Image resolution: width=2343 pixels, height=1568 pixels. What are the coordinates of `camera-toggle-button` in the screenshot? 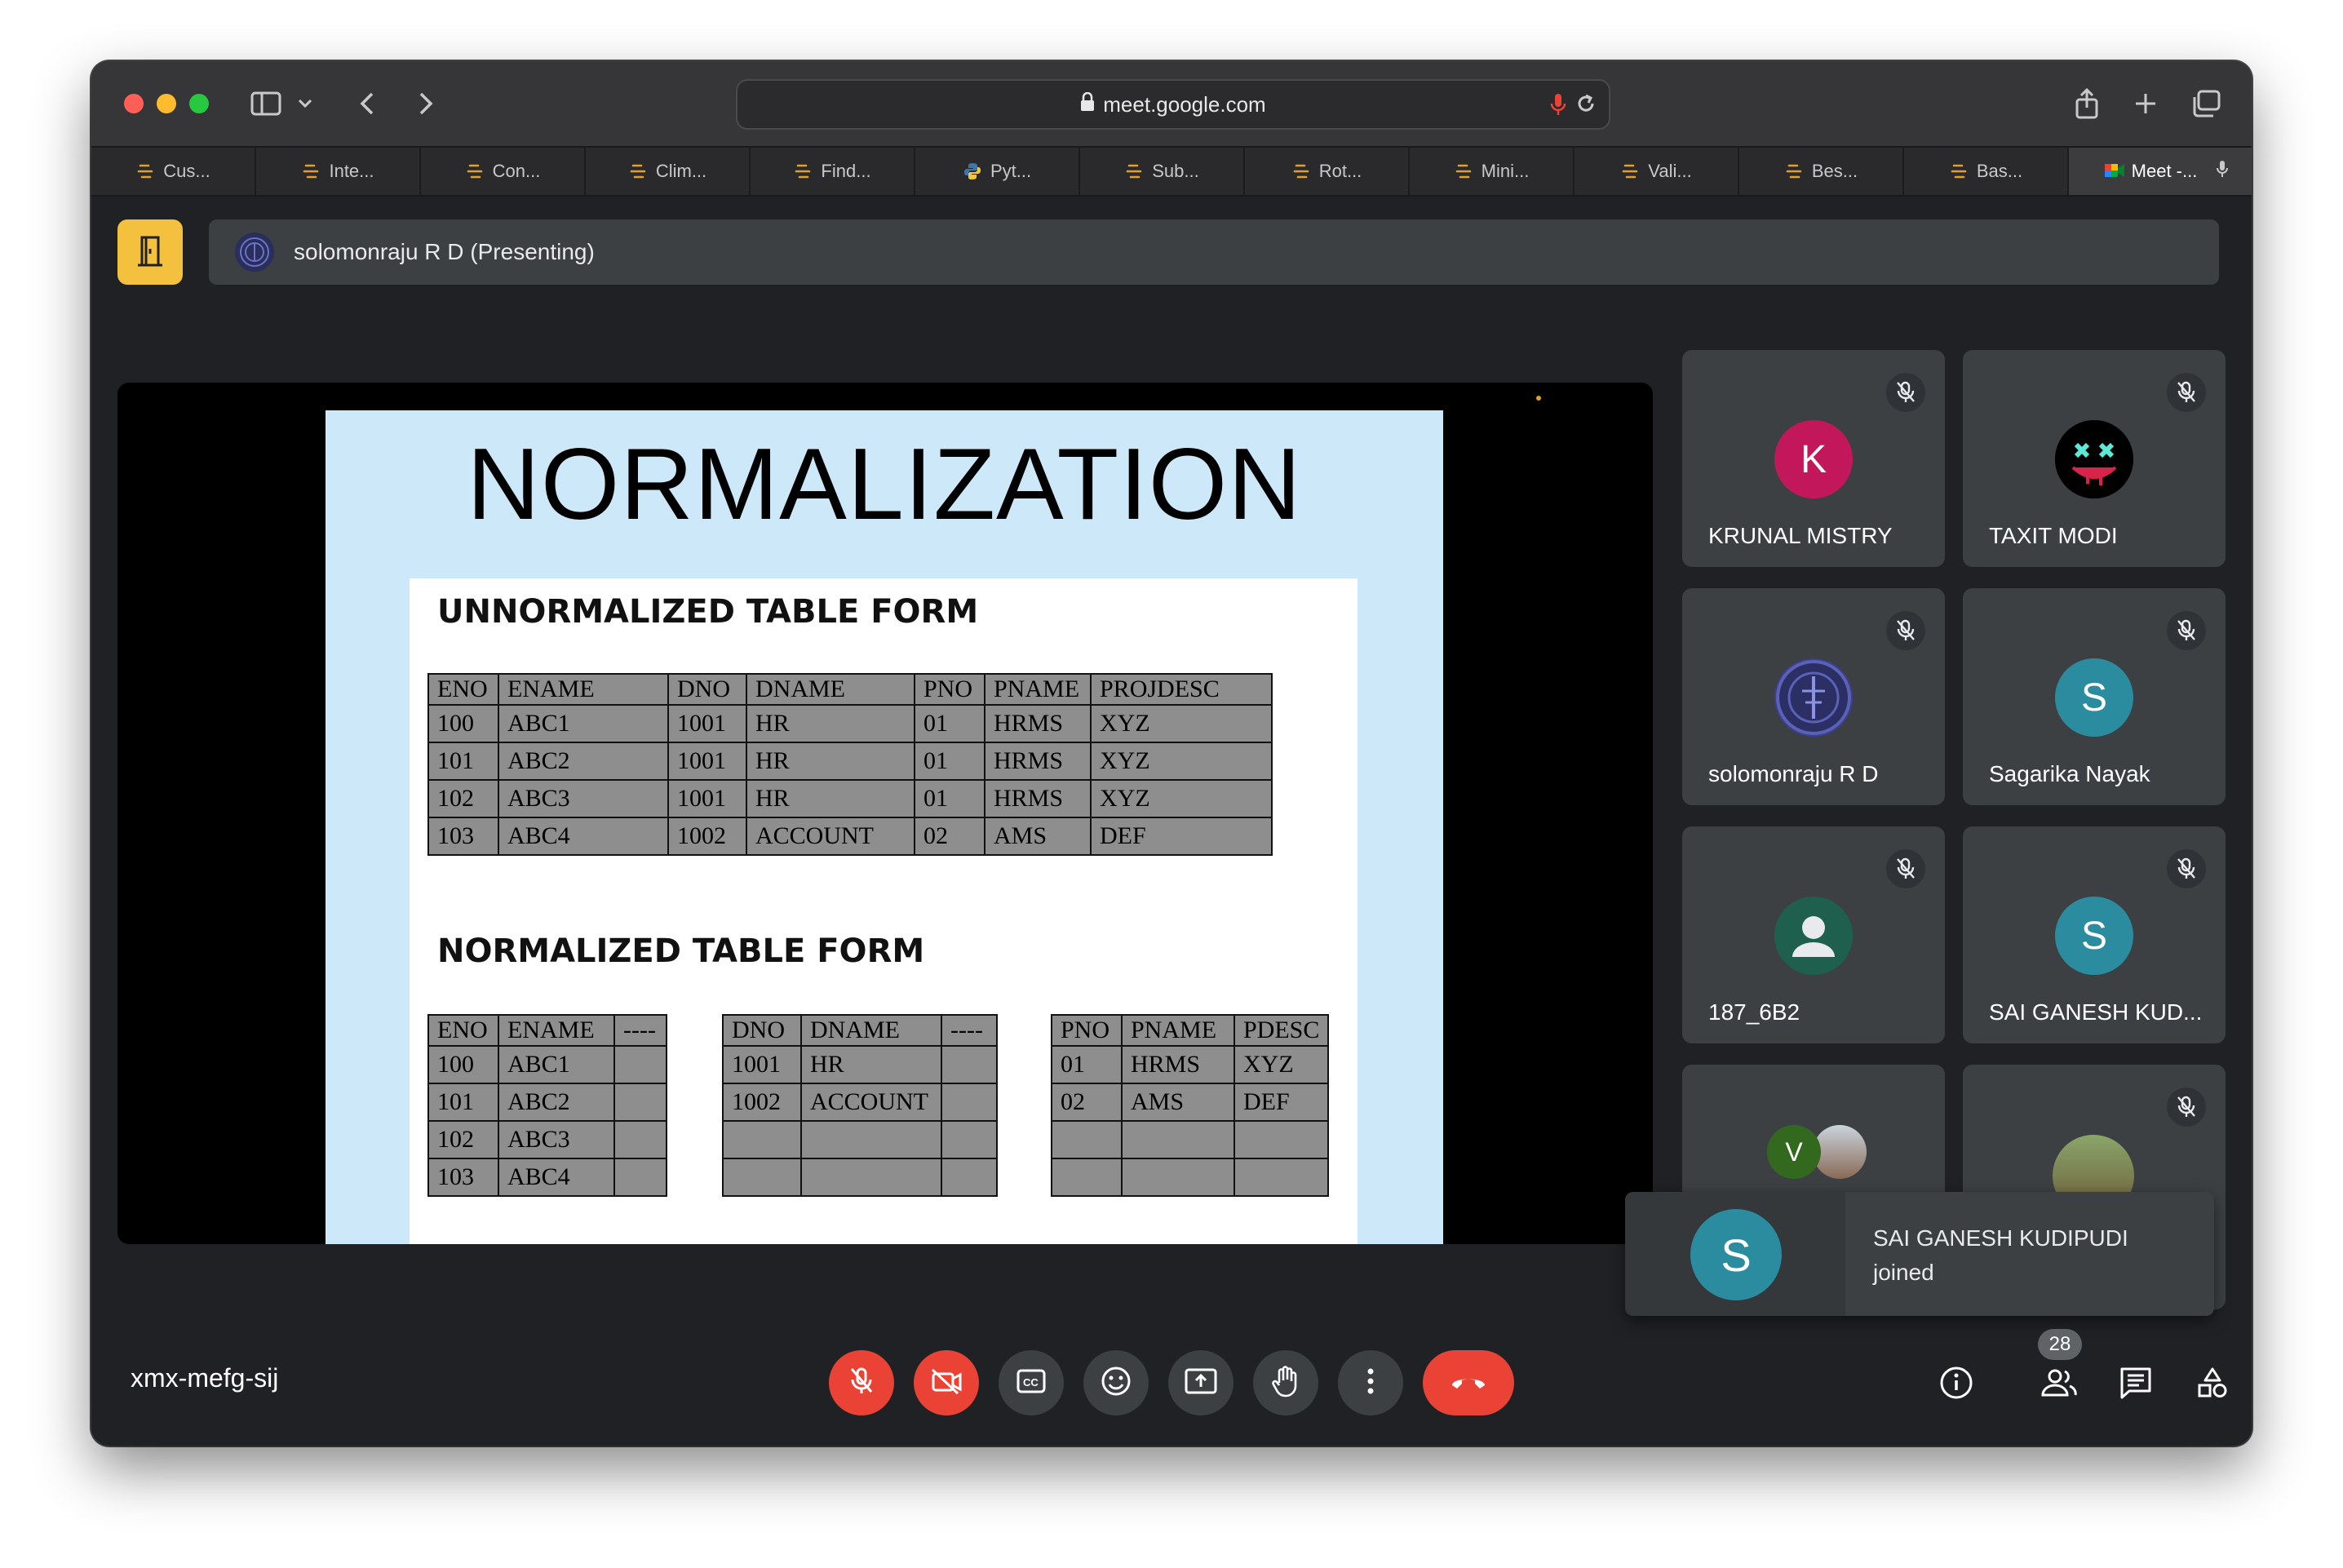 It's located at (947, 1382).